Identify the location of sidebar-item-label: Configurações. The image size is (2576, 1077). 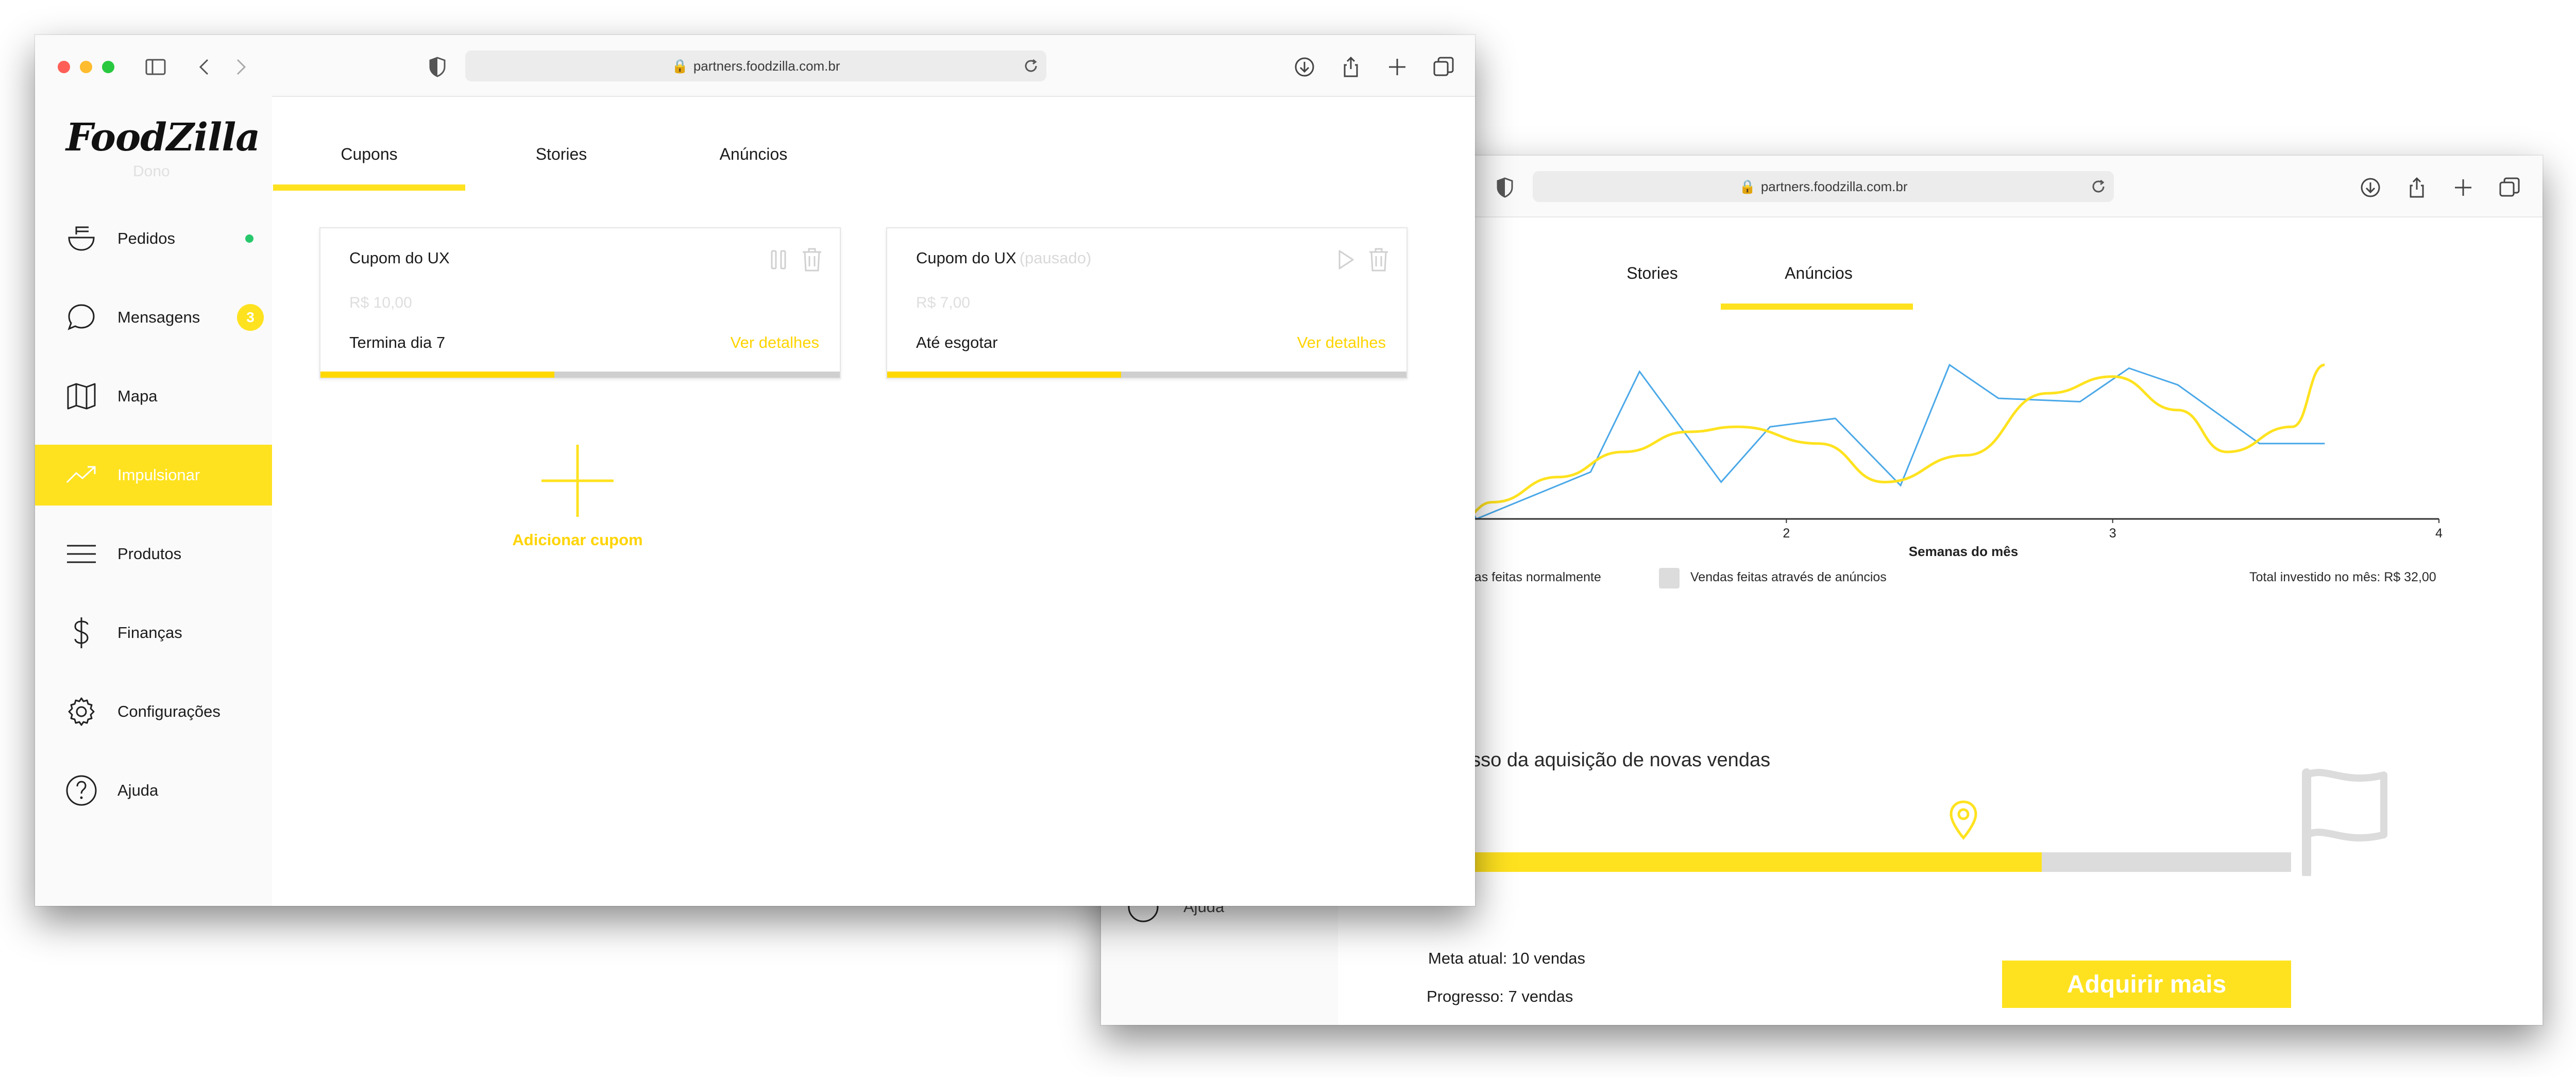
(169, 711).